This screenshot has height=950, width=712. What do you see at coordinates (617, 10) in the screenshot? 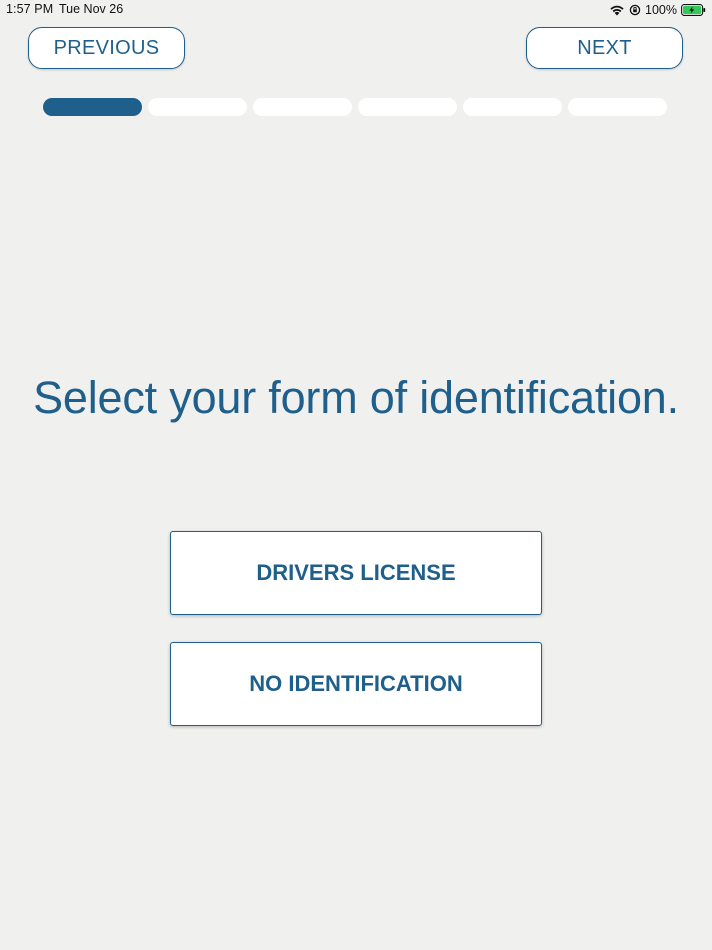
I see `wifi-icon` at bounding box center [617, 10].